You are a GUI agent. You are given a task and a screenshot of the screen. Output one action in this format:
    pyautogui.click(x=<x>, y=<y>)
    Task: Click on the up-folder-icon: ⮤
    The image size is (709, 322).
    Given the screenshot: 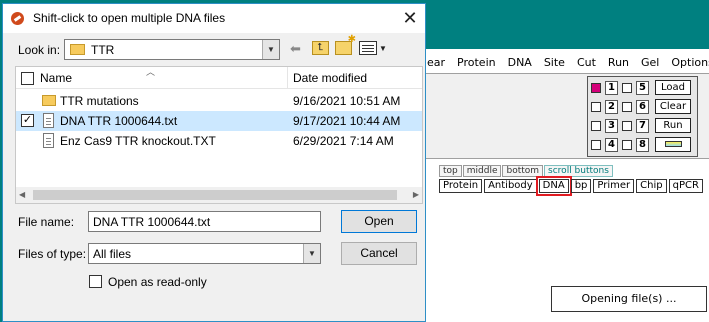 What is the action you would take?
    pyautogui.click(x=320, y=48)
    